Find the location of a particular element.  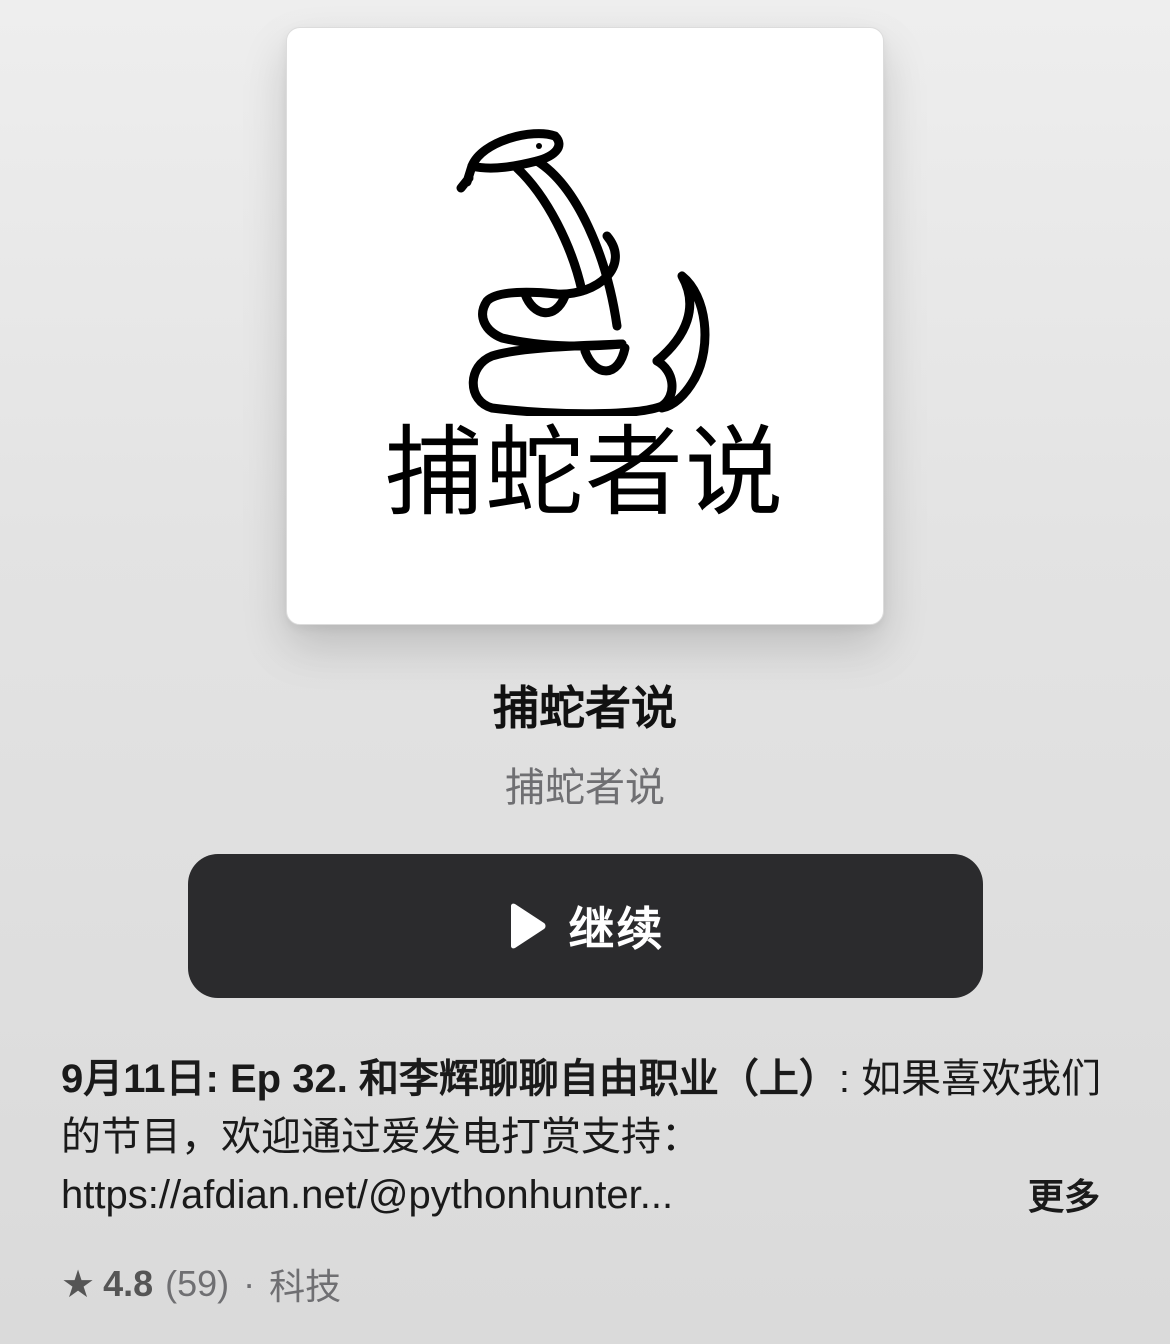

resume-play-button: 继续 is located at coordinates (585, 926).